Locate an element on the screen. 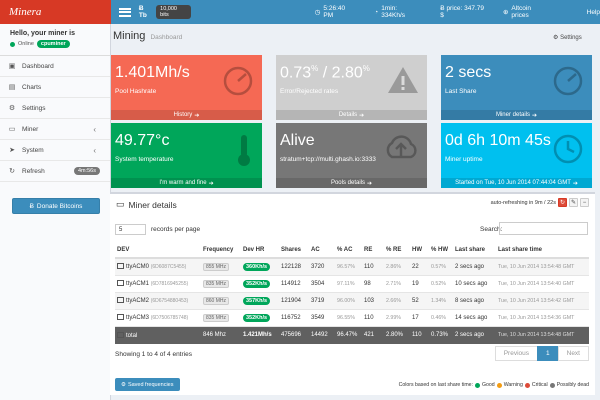 The width and height of the screenshot is (600, 400). collapse-icon: − is located at coordinates (584, 202).